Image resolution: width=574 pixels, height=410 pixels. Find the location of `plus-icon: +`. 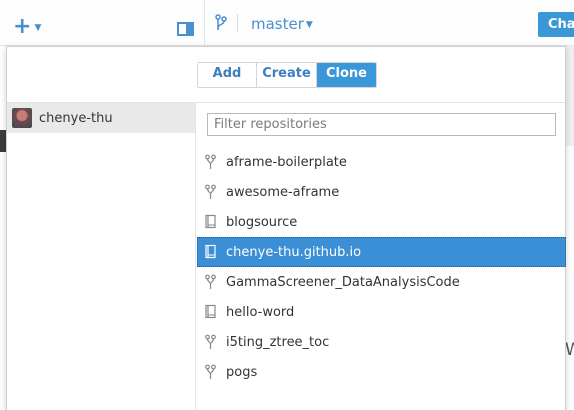

plus-icon: + is located at coordinates (22, 26).